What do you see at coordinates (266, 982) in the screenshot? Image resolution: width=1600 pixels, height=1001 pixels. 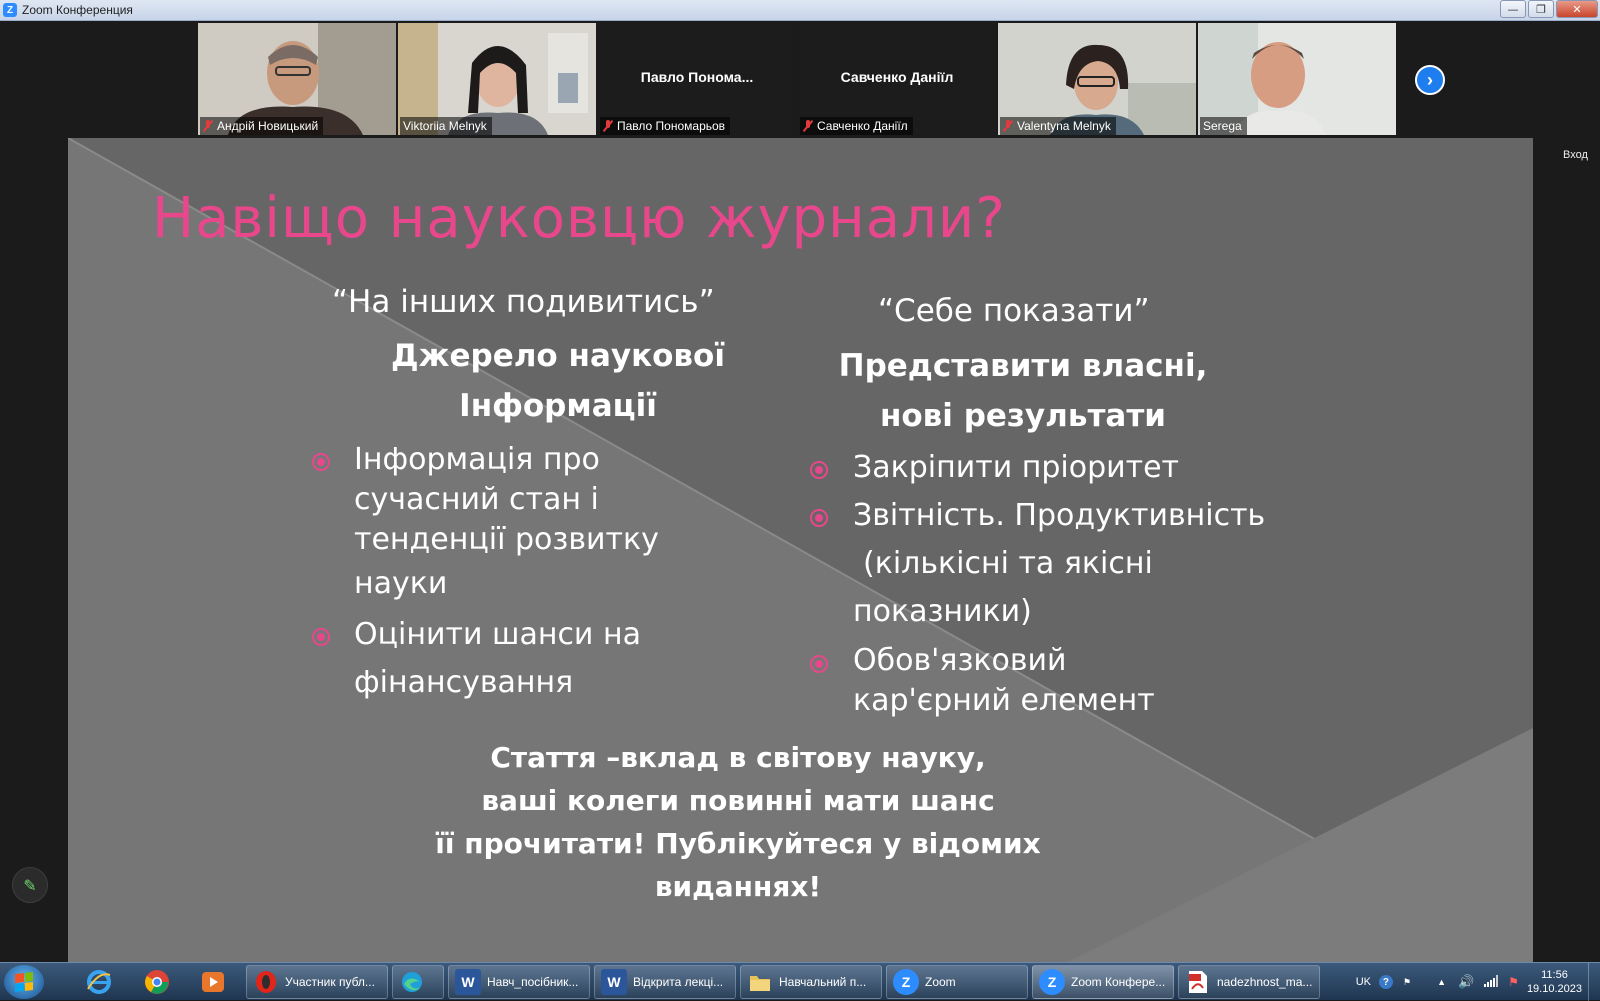 I see `opera-icon` at bounding box center [266, 982].